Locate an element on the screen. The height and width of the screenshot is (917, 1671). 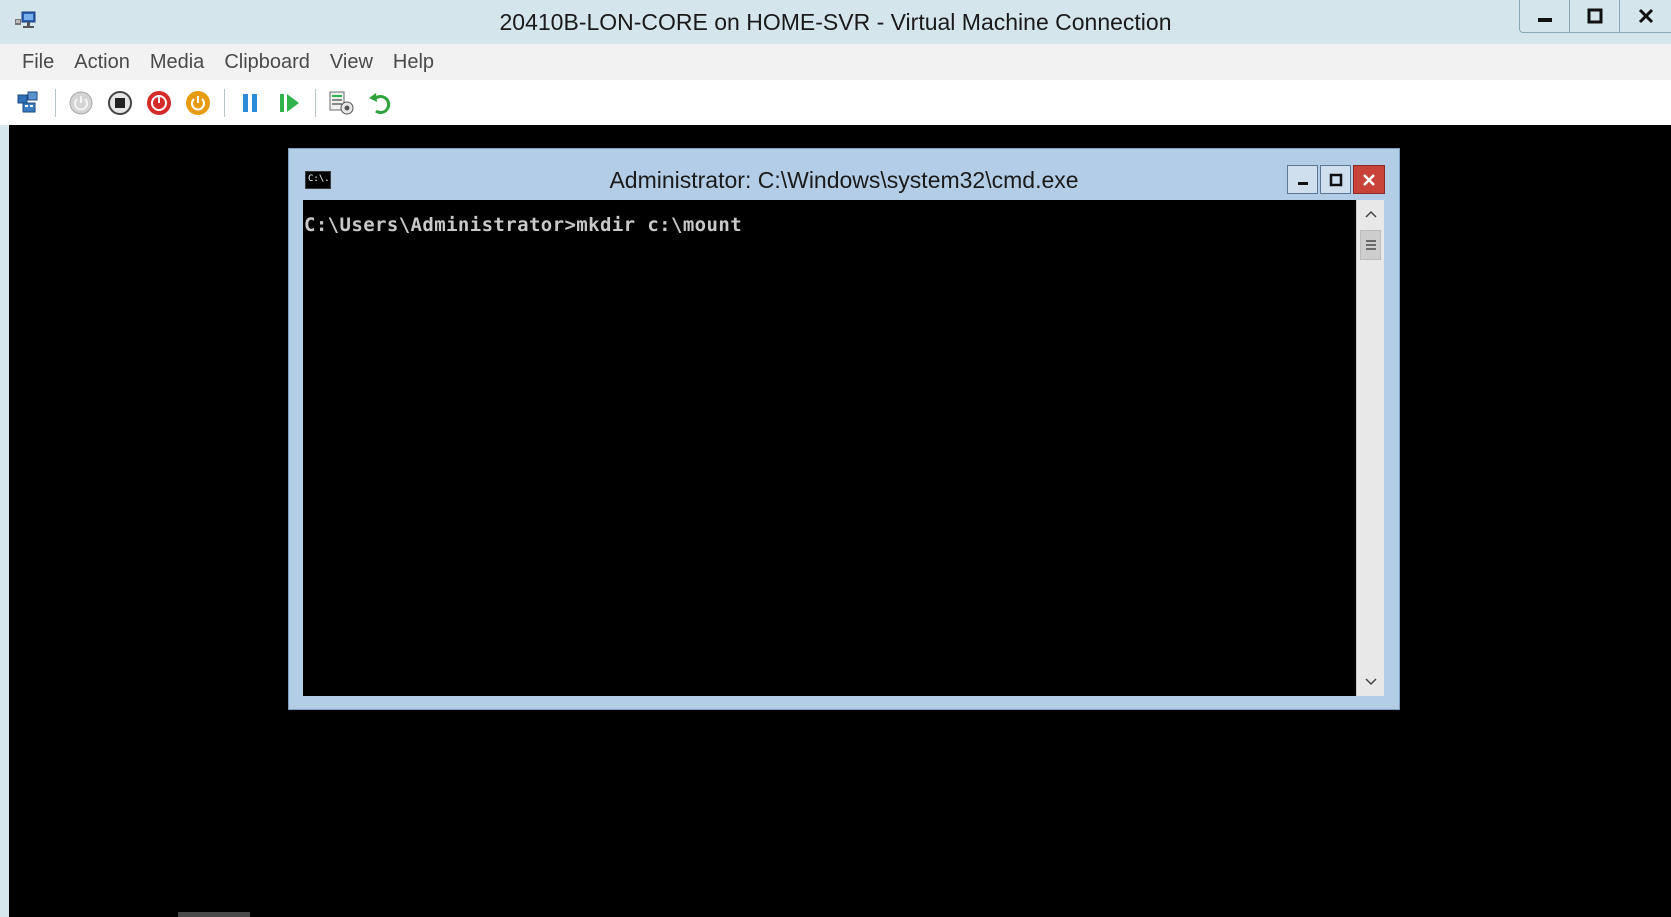
cmd-window-controls is located at coordinates (1335, 179).